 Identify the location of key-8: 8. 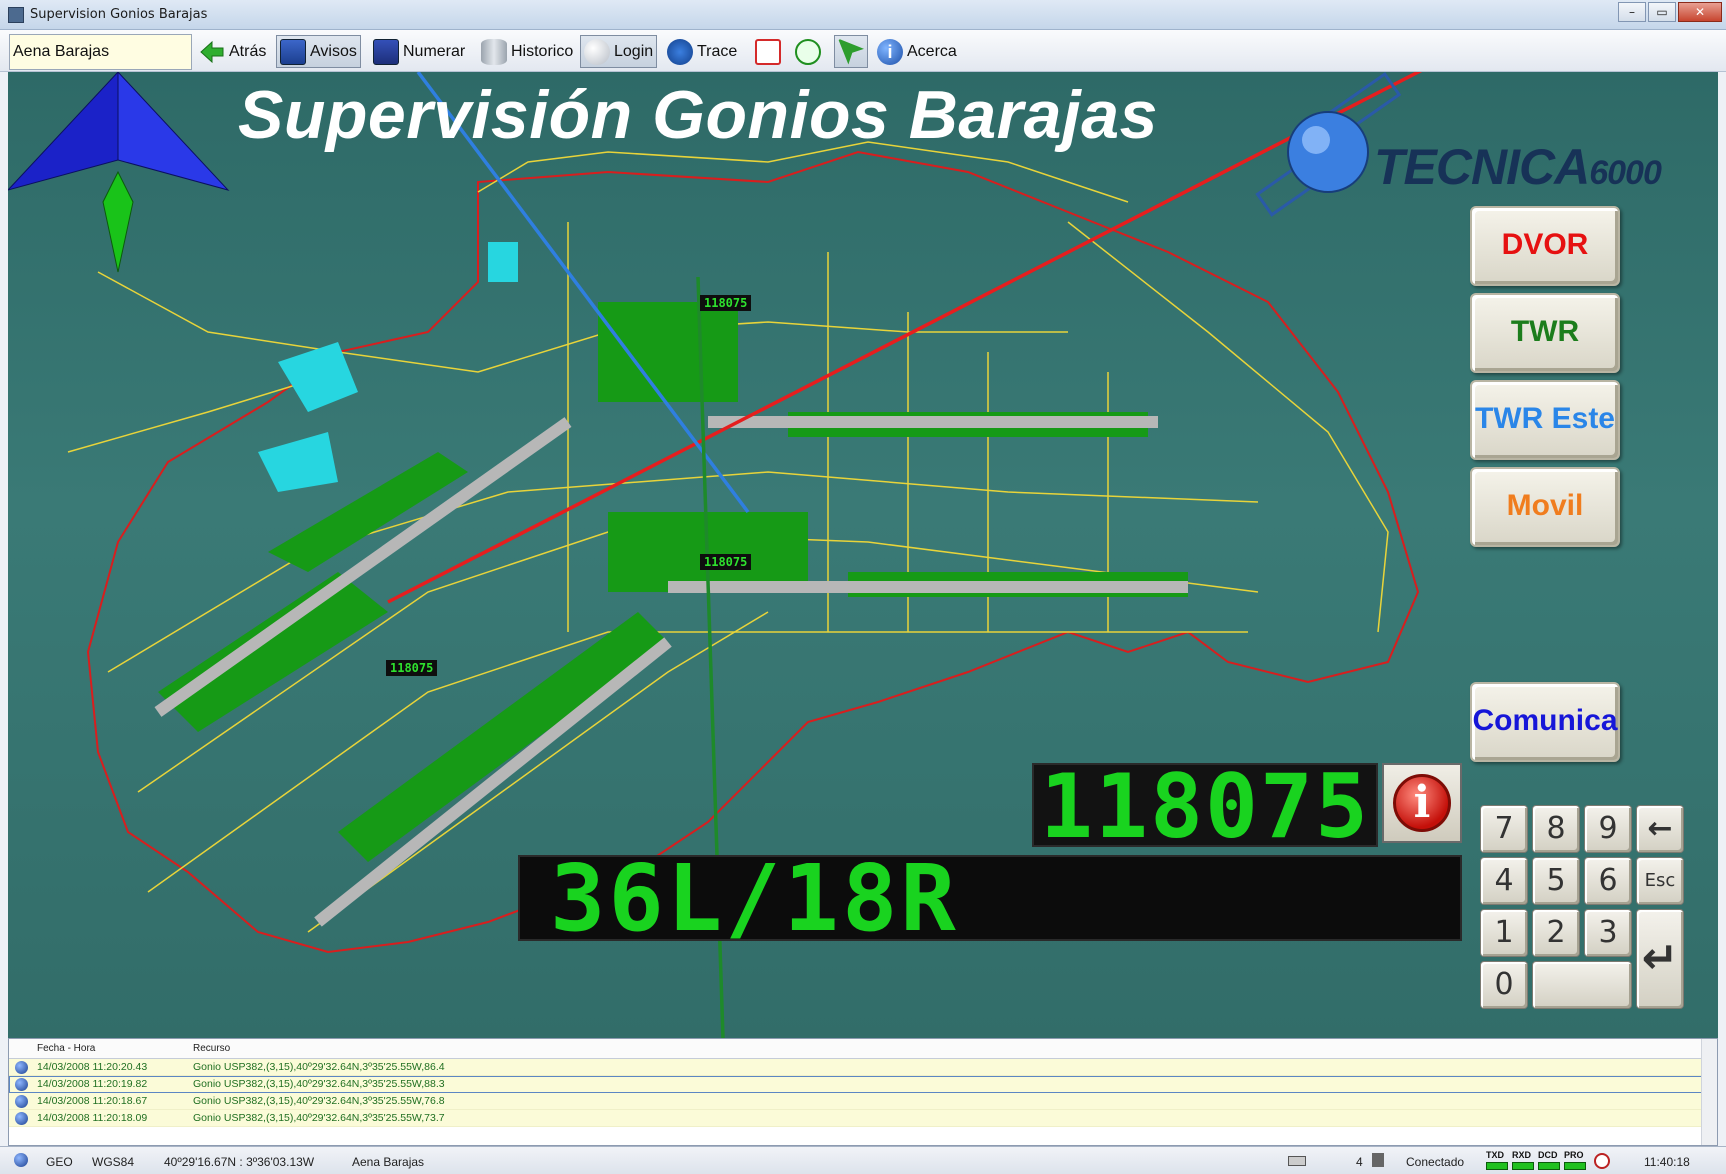
(1556, 829).